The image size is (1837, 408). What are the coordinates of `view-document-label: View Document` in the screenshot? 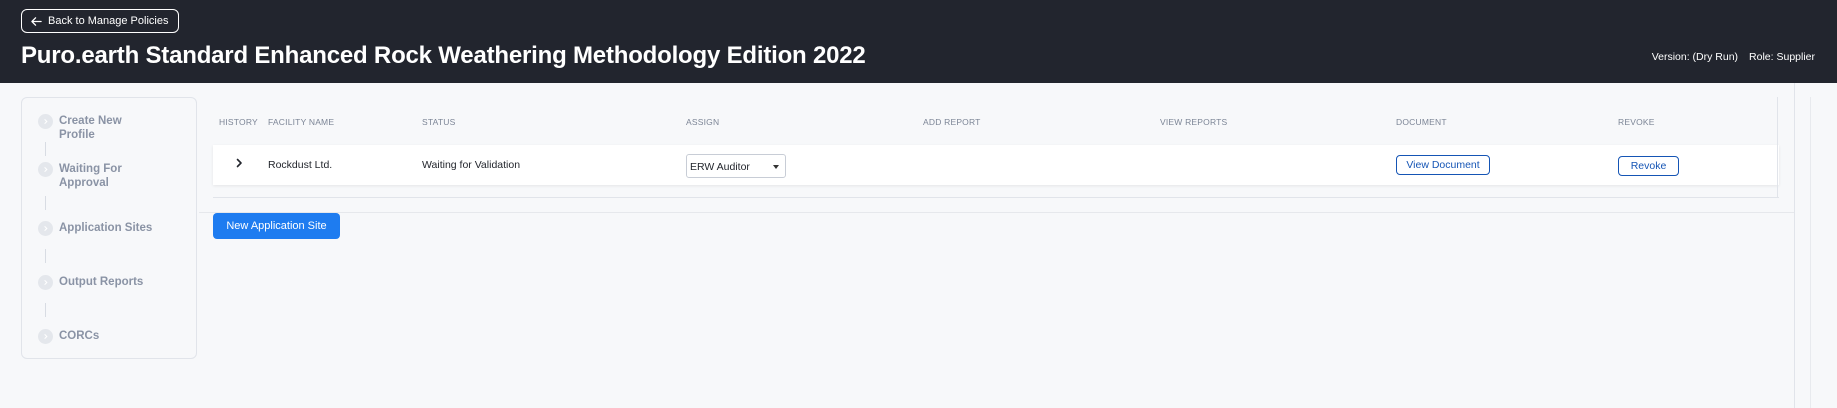 It's located at (1443, 165).